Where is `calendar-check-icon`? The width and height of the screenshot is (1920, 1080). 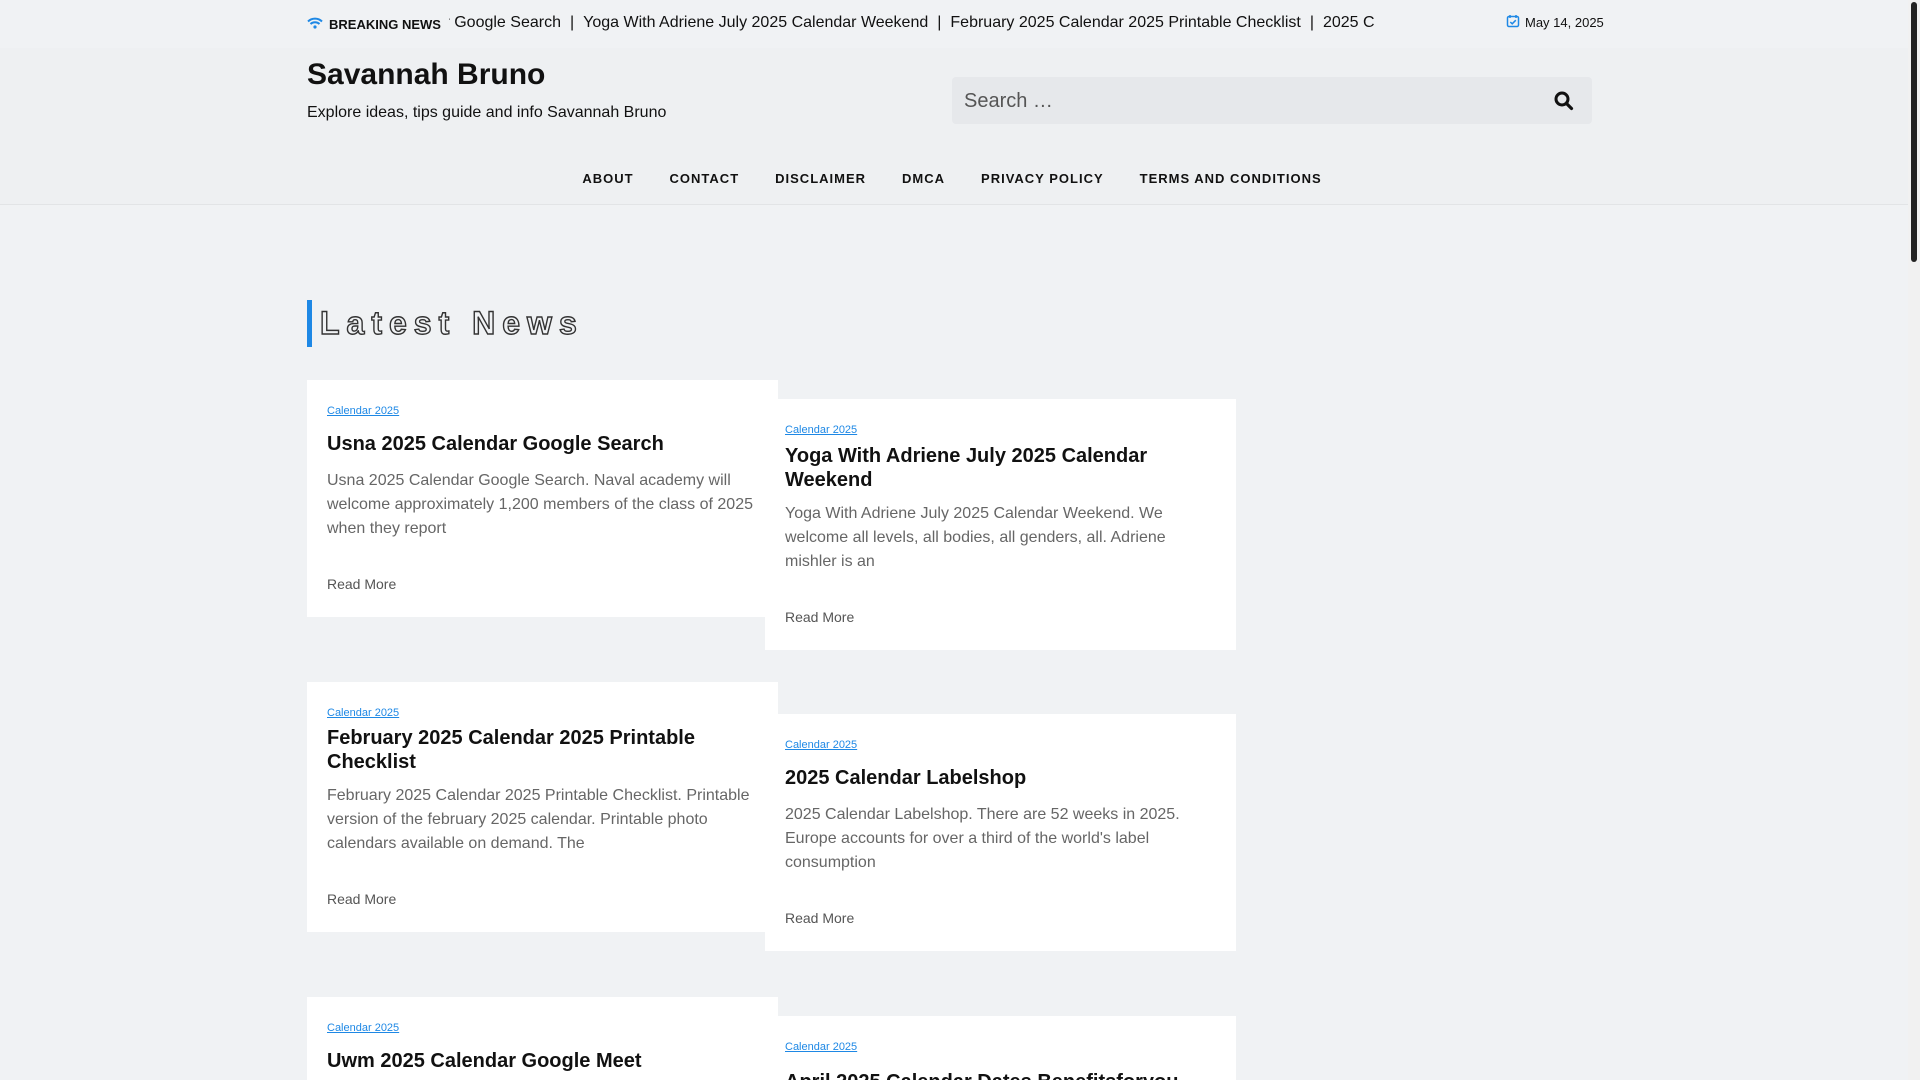 calendar-check-icon is located at coordinates (1513, 22).